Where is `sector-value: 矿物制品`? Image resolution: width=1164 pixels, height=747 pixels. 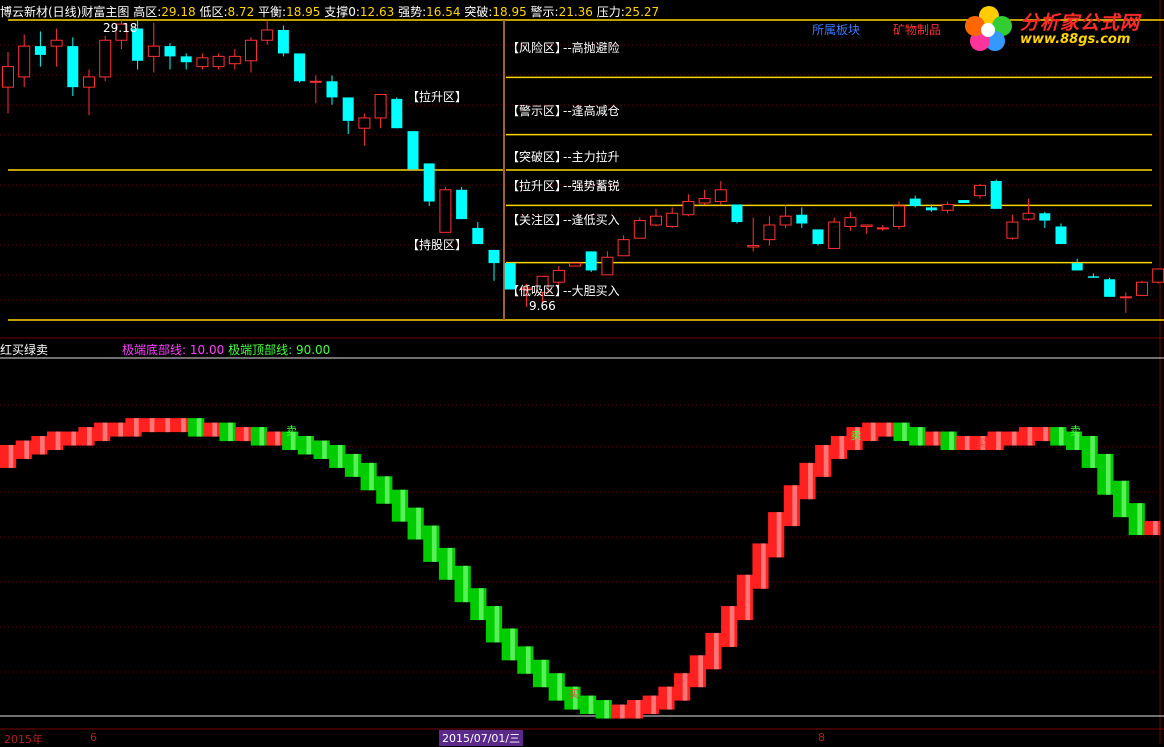 sector-value: 矿物制品 is located at coordinates (917, 29).